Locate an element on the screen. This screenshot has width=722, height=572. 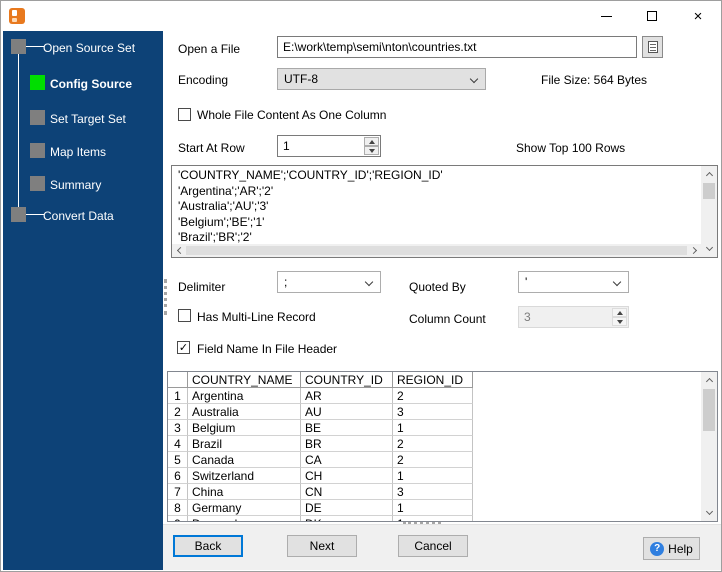
encoding-select: UTF-8 is located at coordinates (381, 79).